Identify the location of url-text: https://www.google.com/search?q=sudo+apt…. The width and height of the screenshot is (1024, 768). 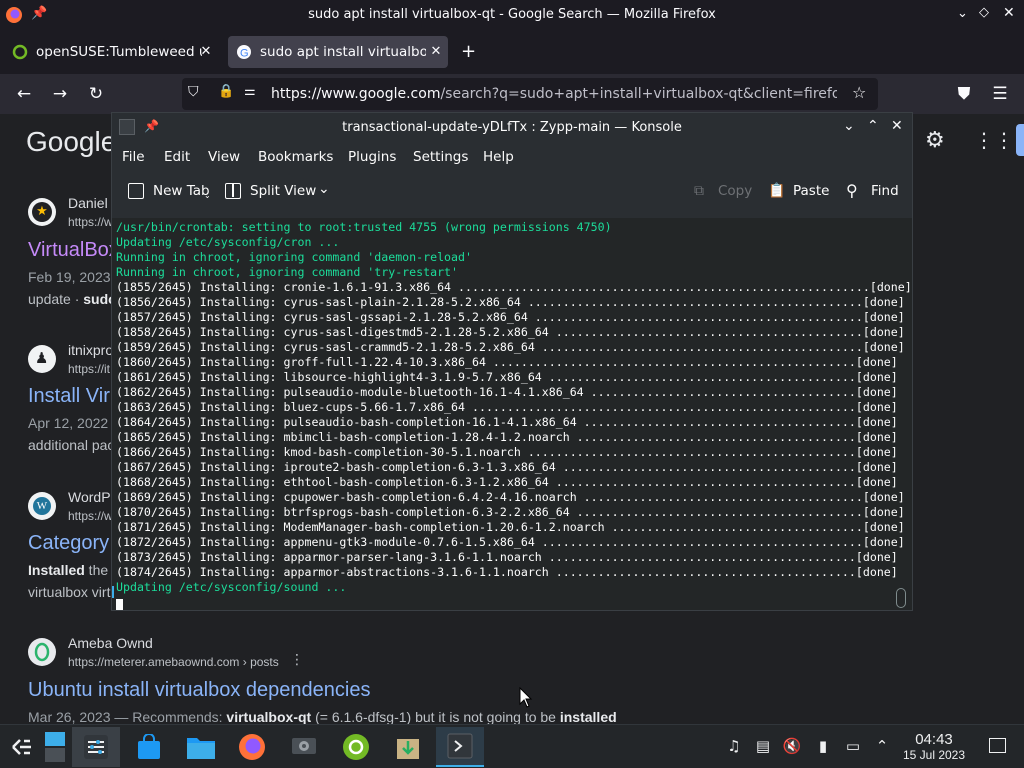
(554, 94).